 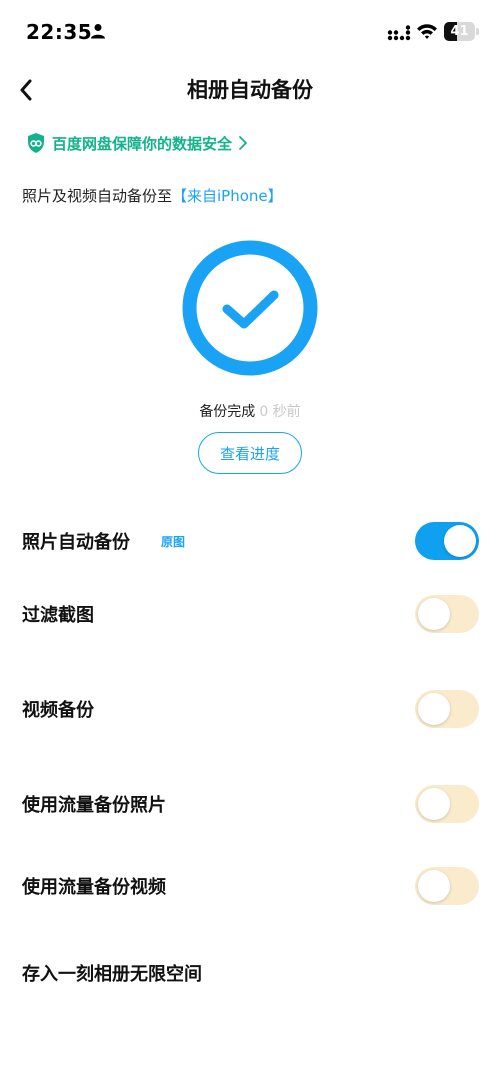 I want to click on page-title: 相册自动备份, so click(x=250, y=90).